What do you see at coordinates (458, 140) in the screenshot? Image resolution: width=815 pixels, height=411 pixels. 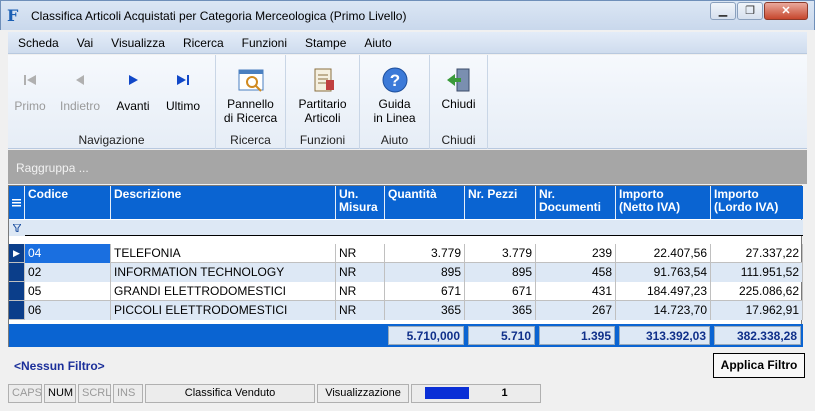 I see `chiudi-caption: Chiudi` at bounding box center [458, 140].